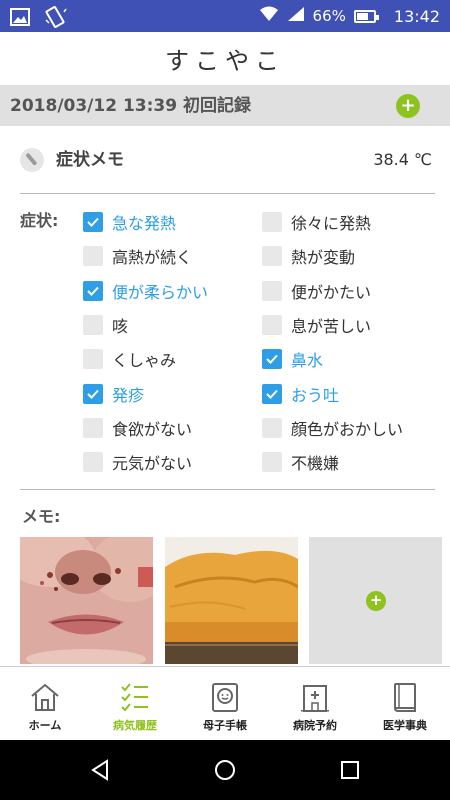 The width and height of the screenshot is (450, 800). Describe the element at coordinates (350, 772) in the screenshot. I see `recents-icon` at that location.